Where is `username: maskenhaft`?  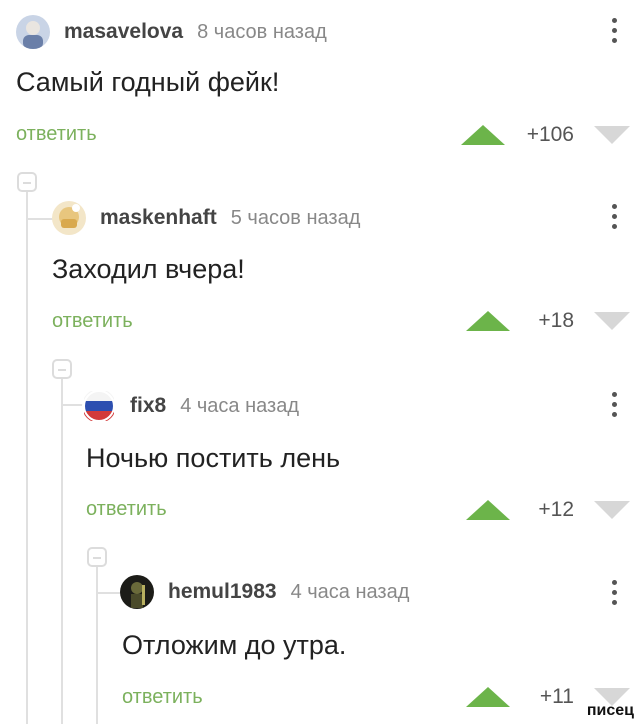 username: maskenhaft is located at coordinates (158, 218).